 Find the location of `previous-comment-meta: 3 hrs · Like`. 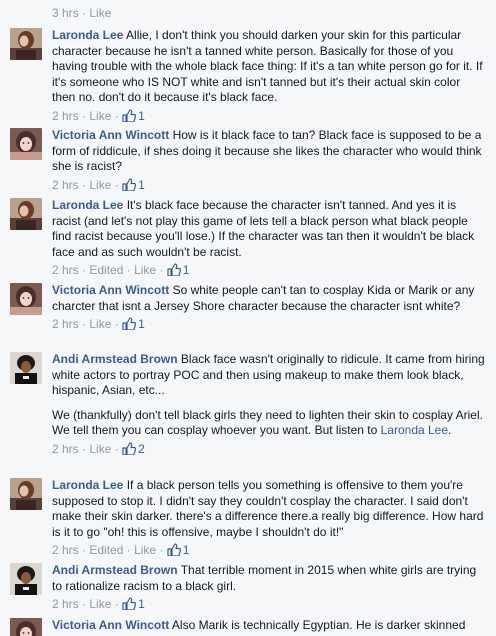

previous-comment-meta: 3 hrs · Like is located at coordinates (81, 13).